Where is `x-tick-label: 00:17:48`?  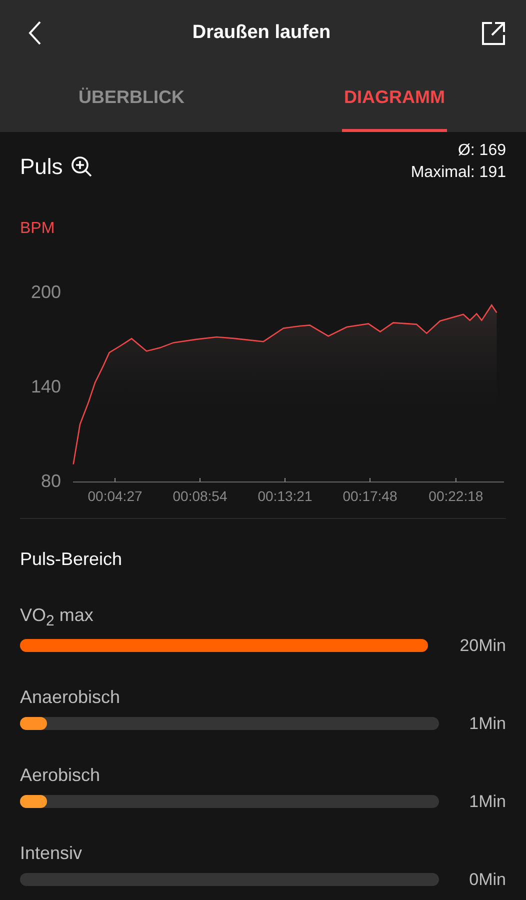
x-tick-label: 00:17:48 is located at coordinates (370, 496).